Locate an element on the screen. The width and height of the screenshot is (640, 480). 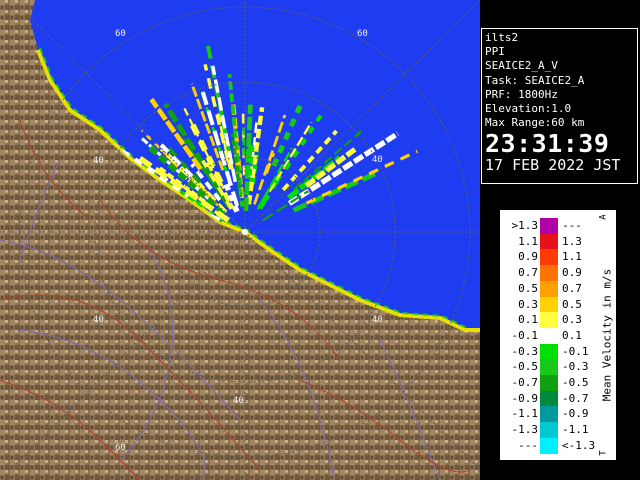
legend-row: 1.1 1.3 is located at coordinates (558, 241).